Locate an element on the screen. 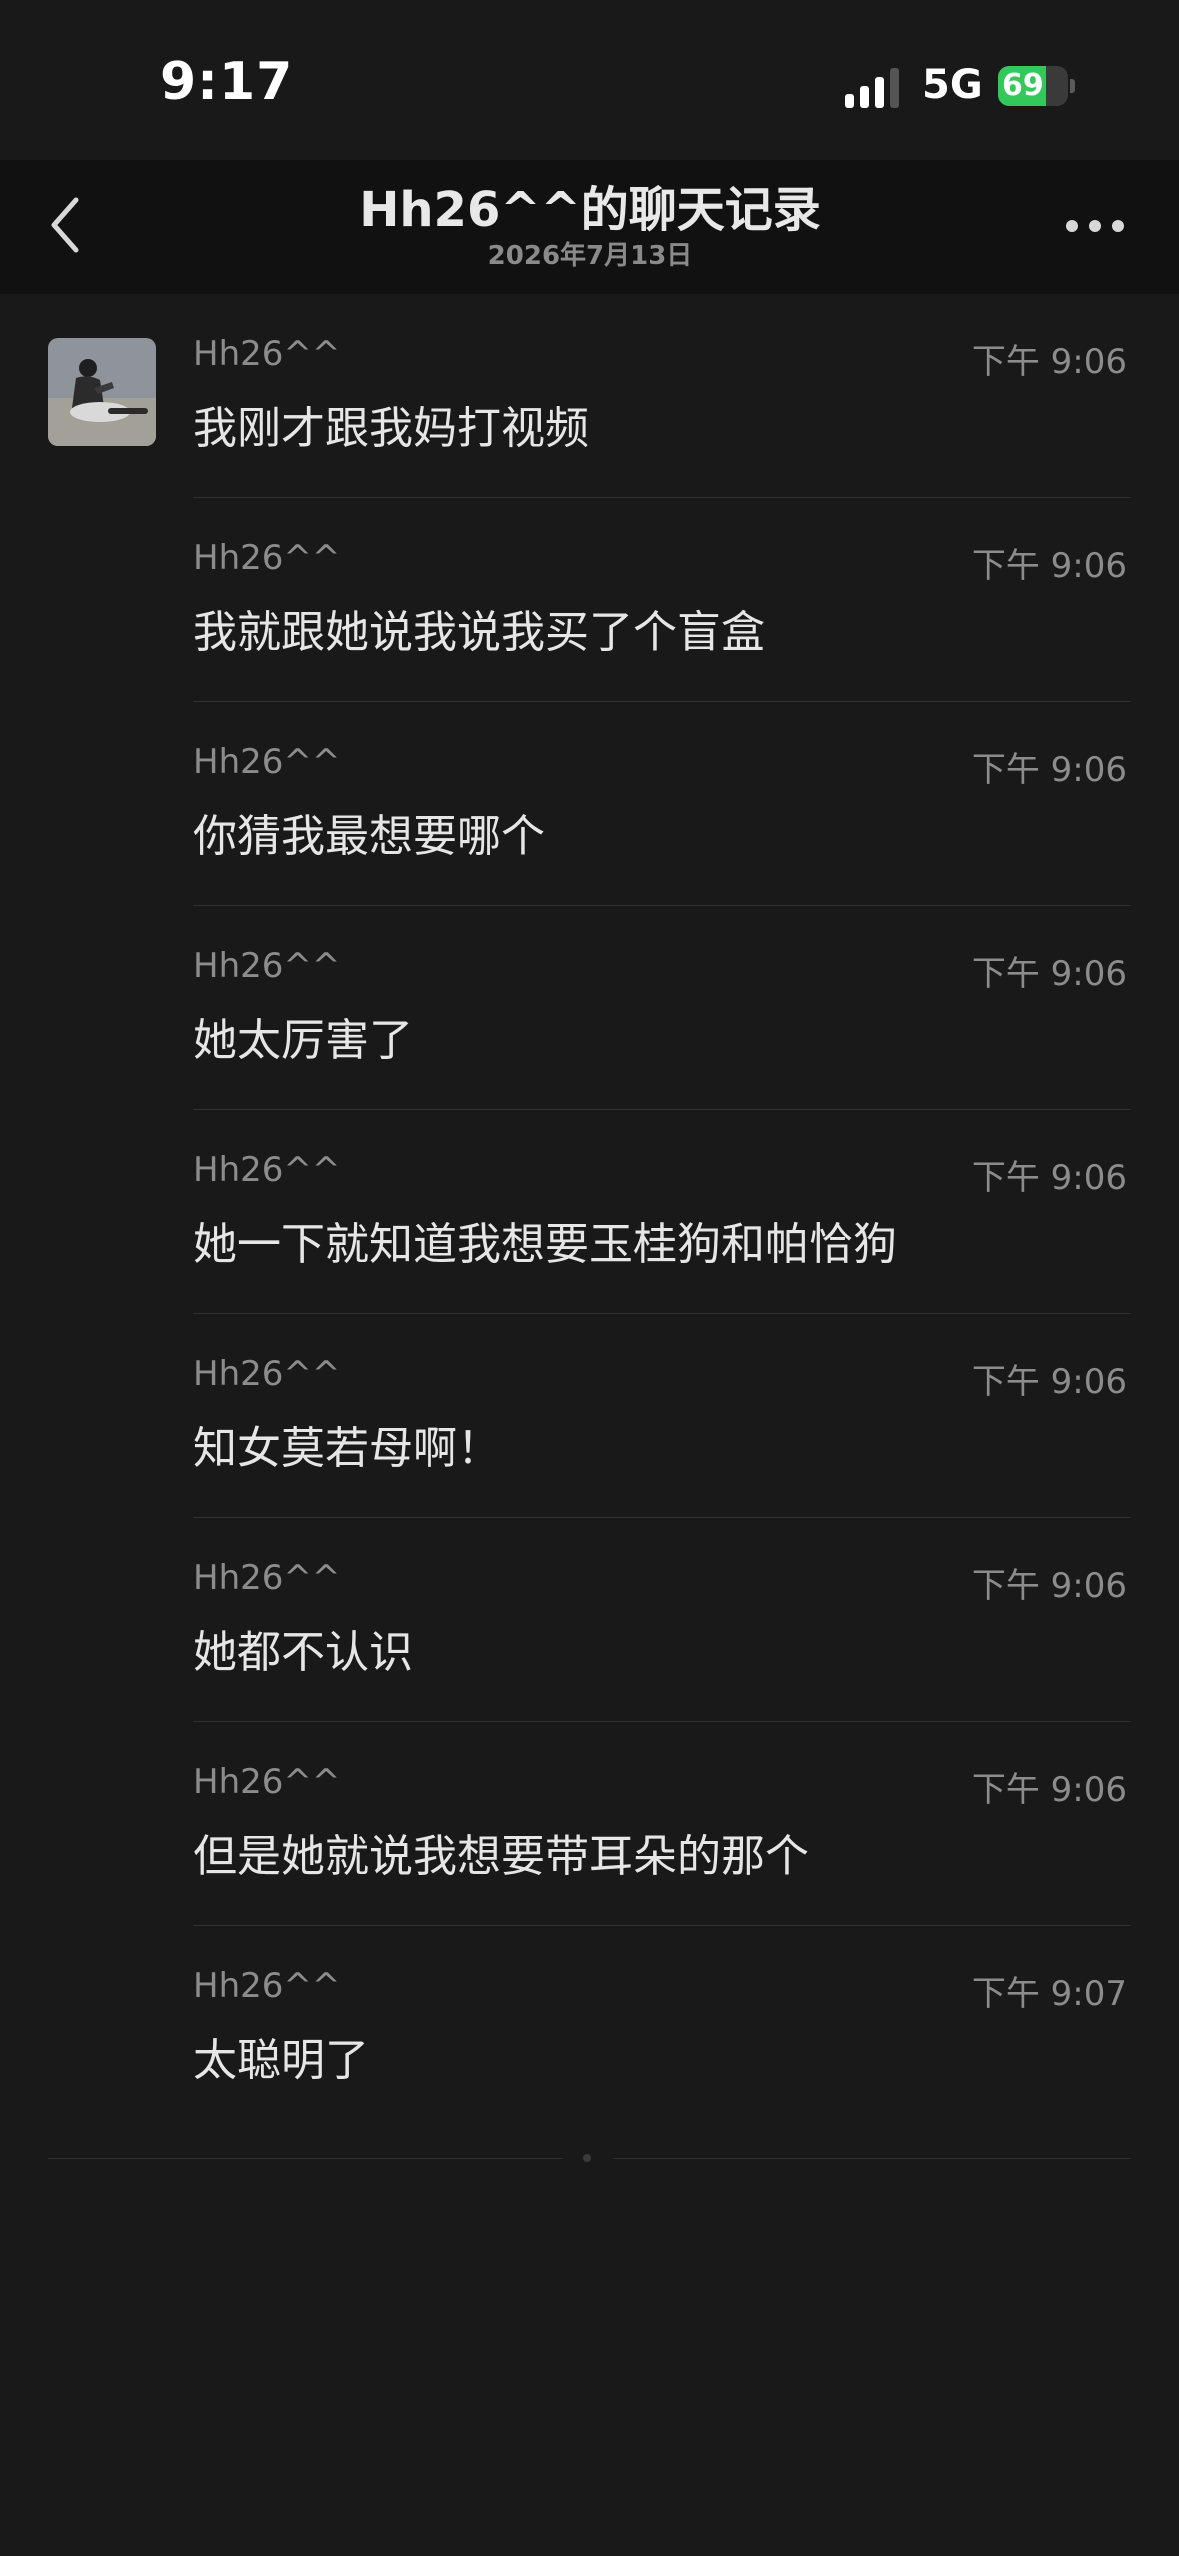 This screenshot has height=2556, width=1179. message-item: Hh26^^ 下午 9:06 我就跟她说我说我买了个盲盒 is located at coordinates (589, 600).